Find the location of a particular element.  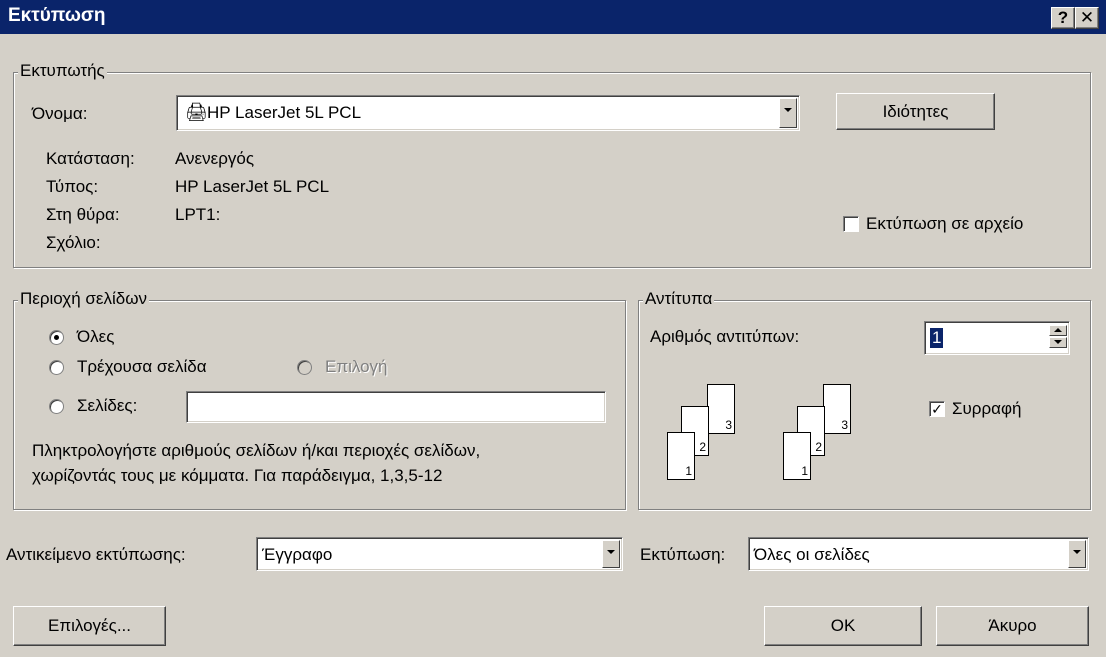

selection-radio is located at coordinates (304, 367).